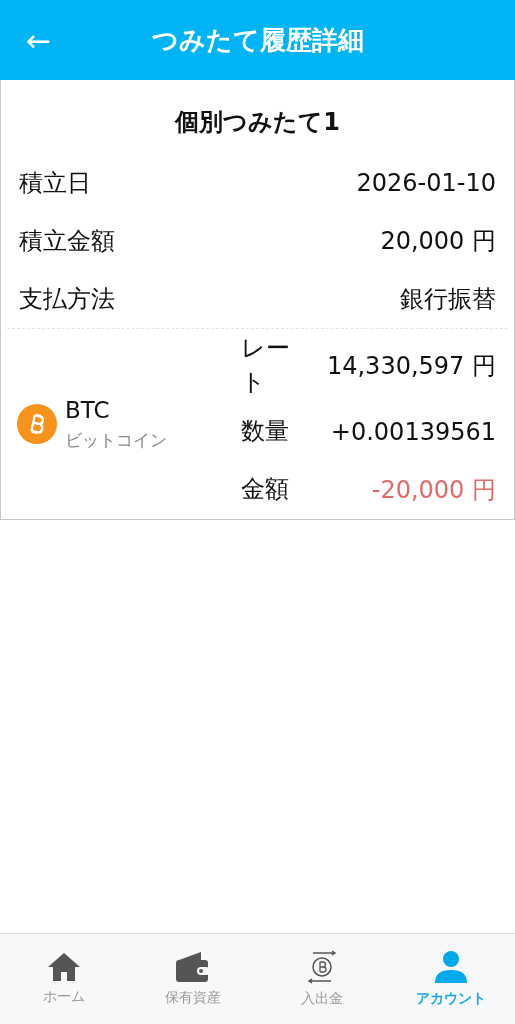 The height and width of the screenshot is (1024, 515). I want to click on card-title: 個別つみたて1, so click(257, 122).